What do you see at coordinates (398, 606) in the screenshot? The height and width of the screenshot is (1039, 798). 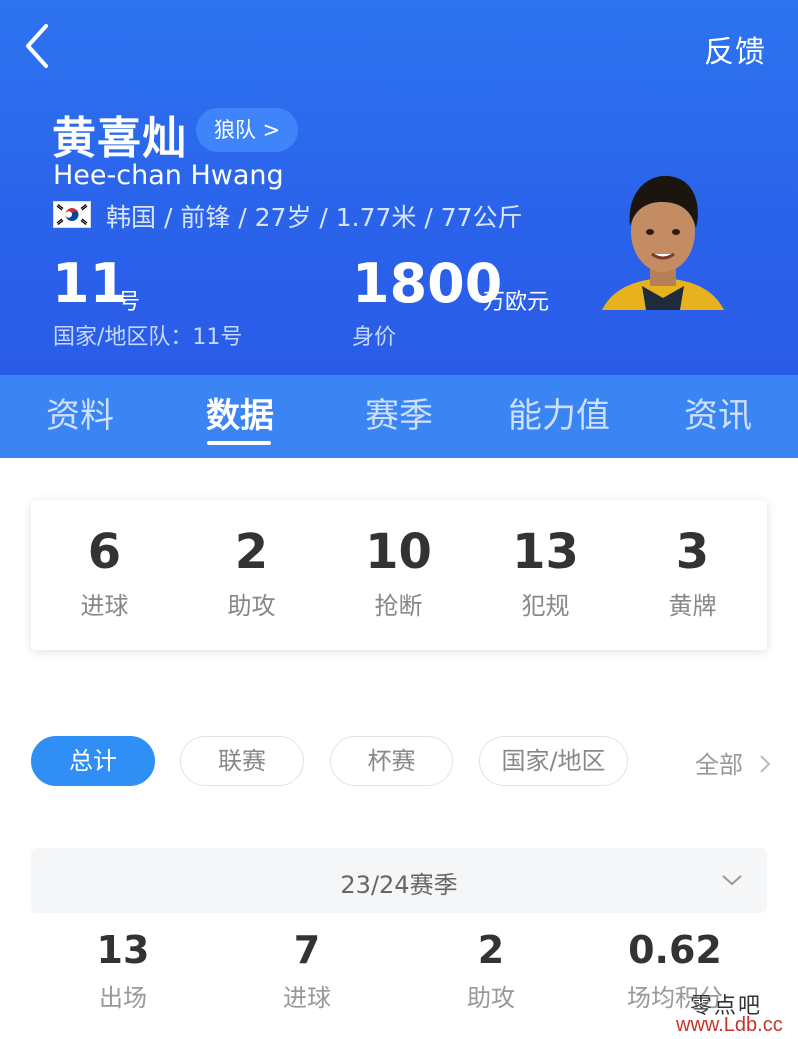 I see `summary-label: 抢断` at bounding box center [398, 606].